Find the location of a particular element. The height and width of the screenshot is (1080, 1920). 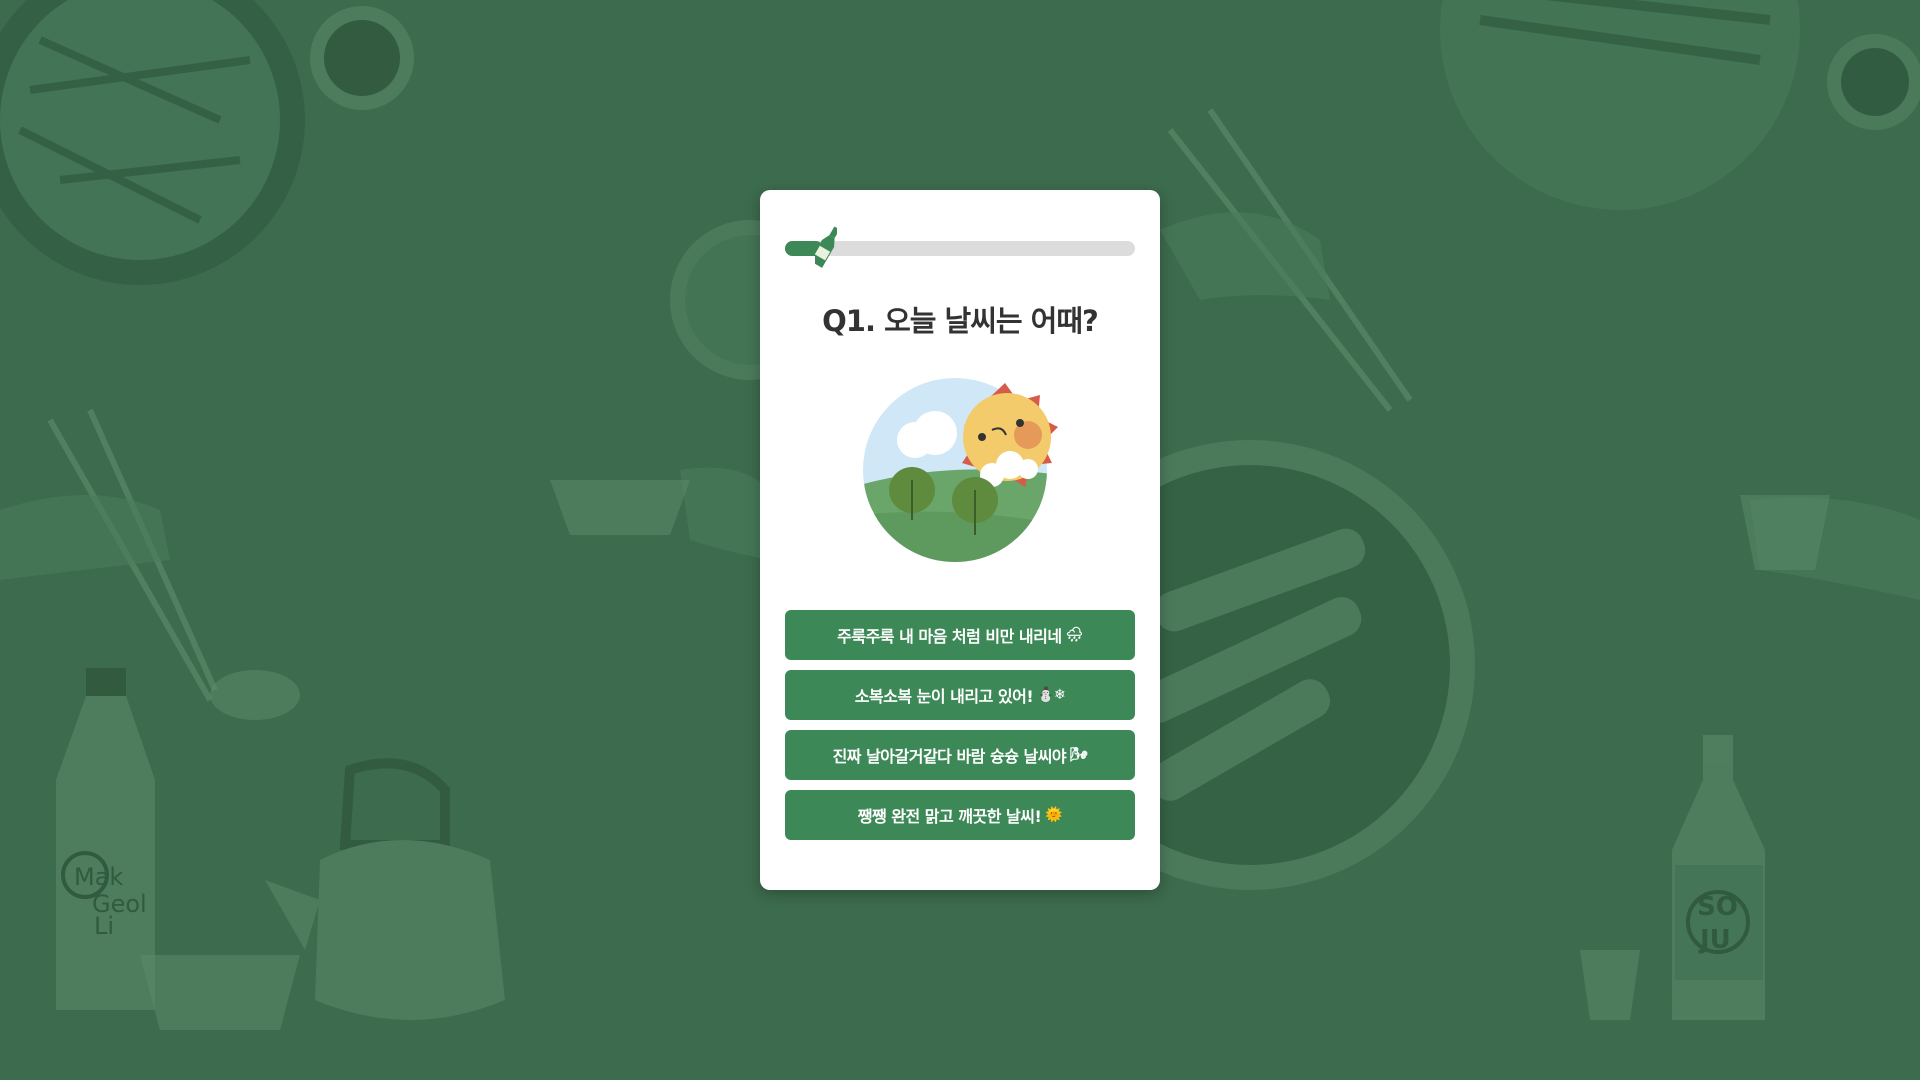

answer-label: 소복소복 눈이 내리고 있어! is located at coordinates (944, 696).